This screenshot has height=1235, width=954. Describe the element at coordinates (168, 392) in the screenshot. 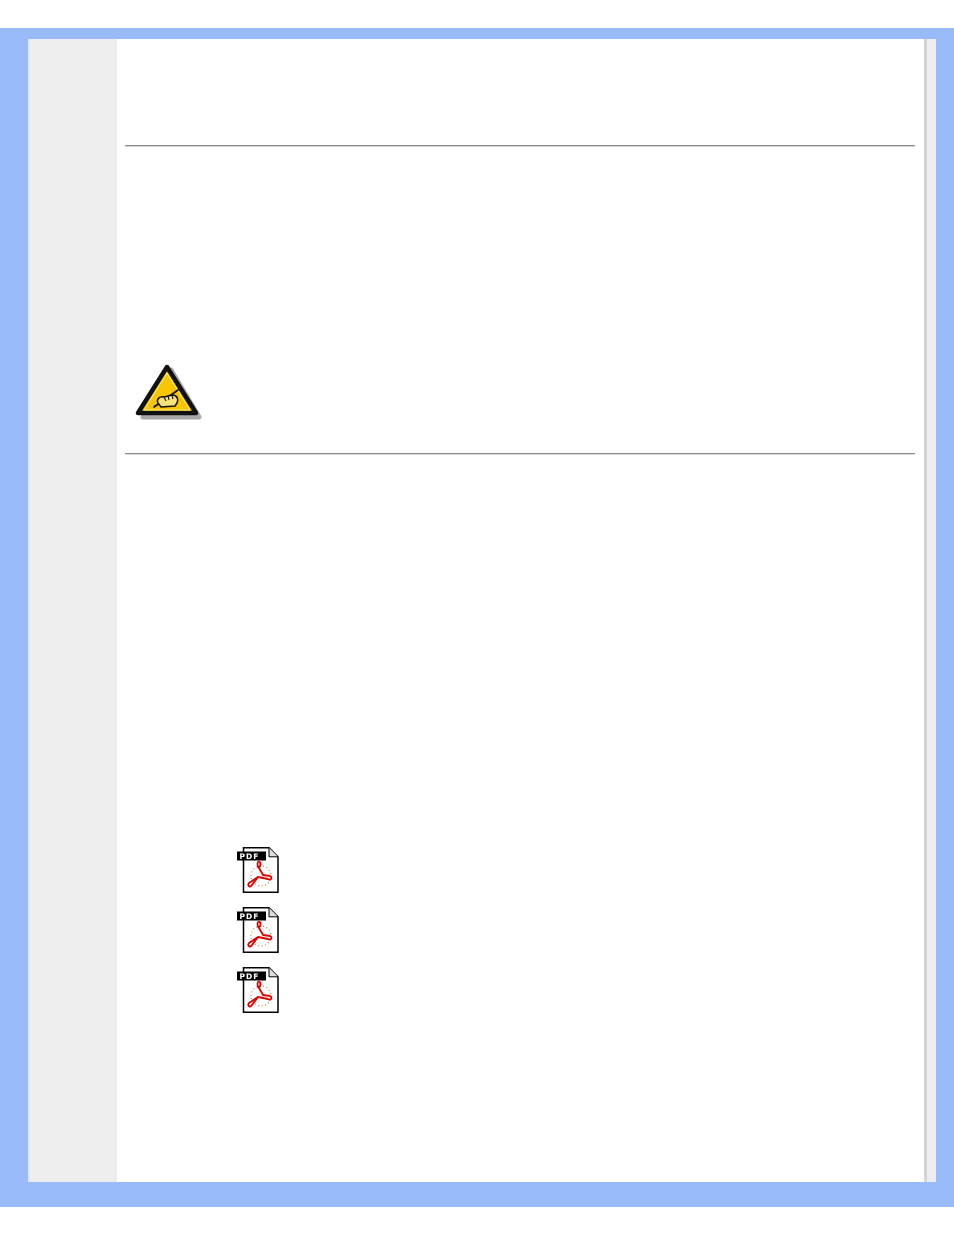

I see `note-sign-icon` at that location.